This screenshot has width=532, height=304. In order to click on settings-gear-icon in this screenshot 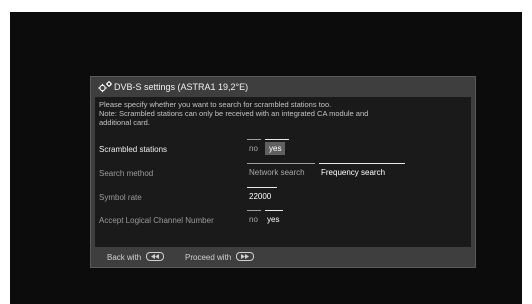, I will do `click(105, 87)`.